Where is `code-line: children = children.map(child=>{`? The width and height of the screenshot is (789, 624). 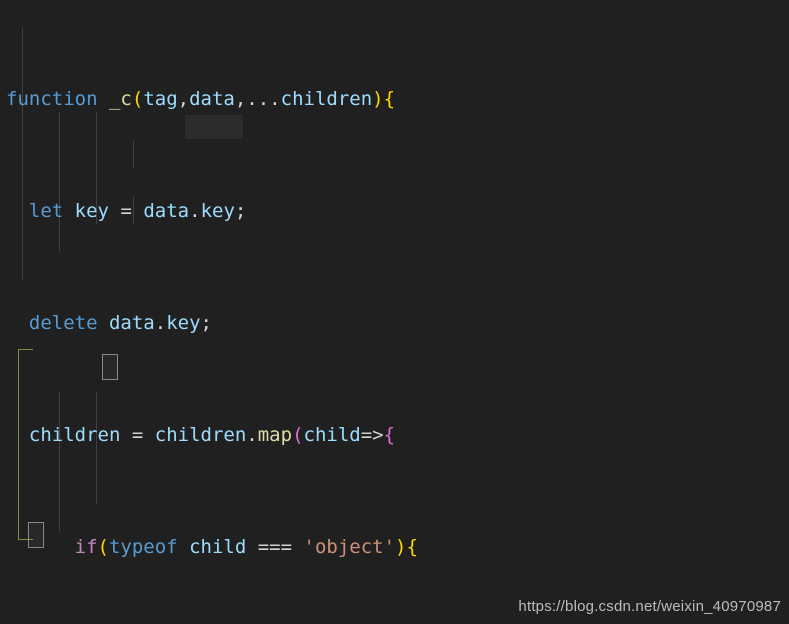 code-line: children = children.map(child=>{ is located at coordinates (212, 435).